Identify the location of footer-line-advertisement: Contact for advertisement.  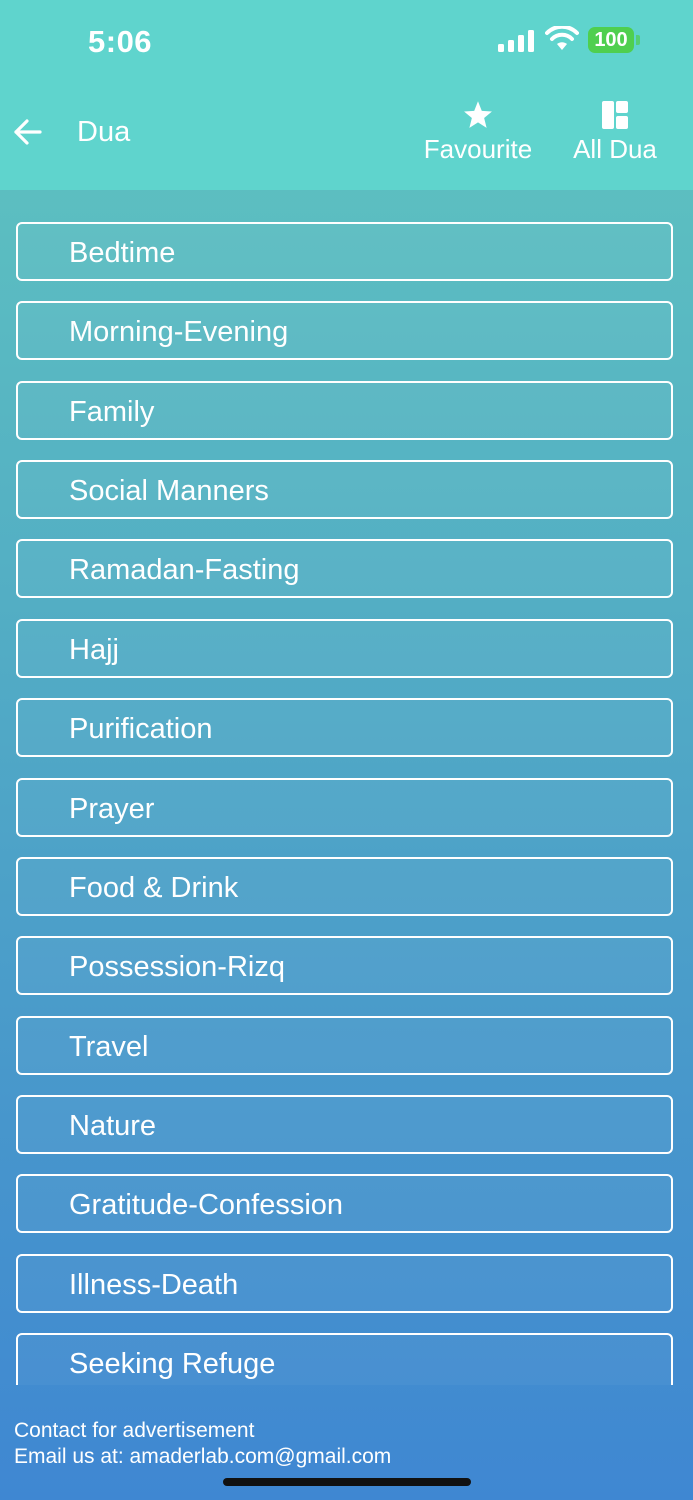
(134, 1430).